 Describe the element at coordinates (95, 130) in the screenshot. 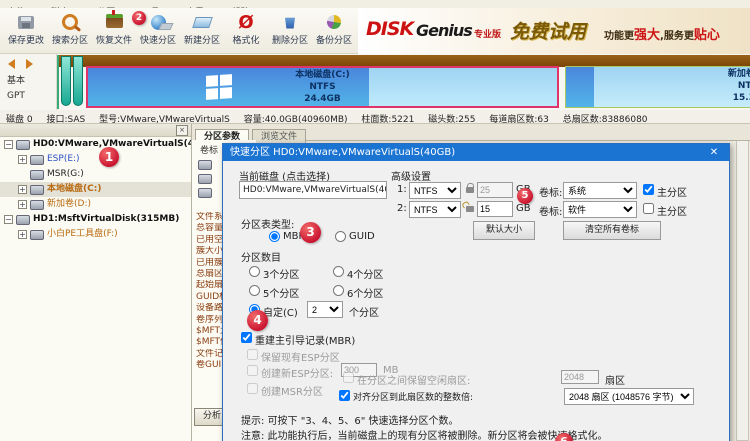

I see `tree-panel-header` at that location.